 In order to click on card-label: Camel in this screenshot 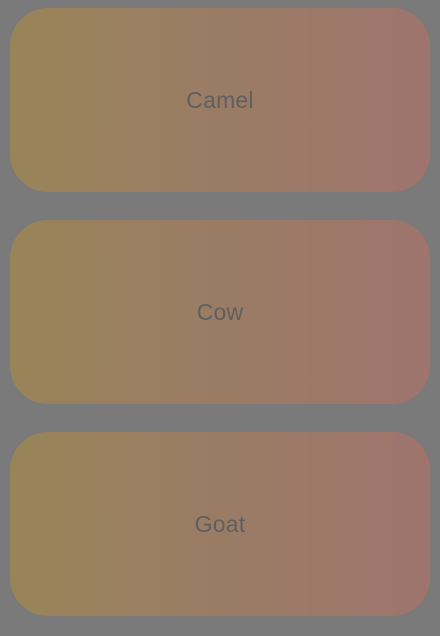, I will do `click(220, 99)`.